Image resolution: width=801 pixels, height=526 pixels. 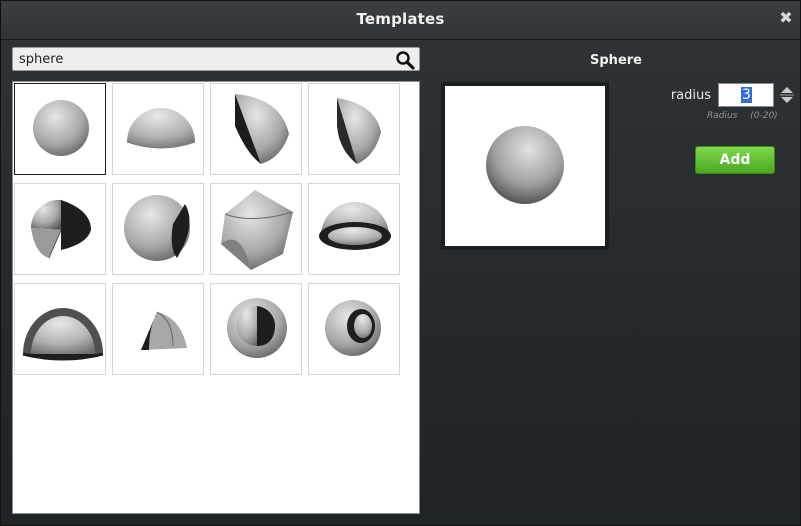 What do you see at coordinates (787, 100) in the screenshot?
I see `spinner-down-icon` at bounding box center [787, 100].